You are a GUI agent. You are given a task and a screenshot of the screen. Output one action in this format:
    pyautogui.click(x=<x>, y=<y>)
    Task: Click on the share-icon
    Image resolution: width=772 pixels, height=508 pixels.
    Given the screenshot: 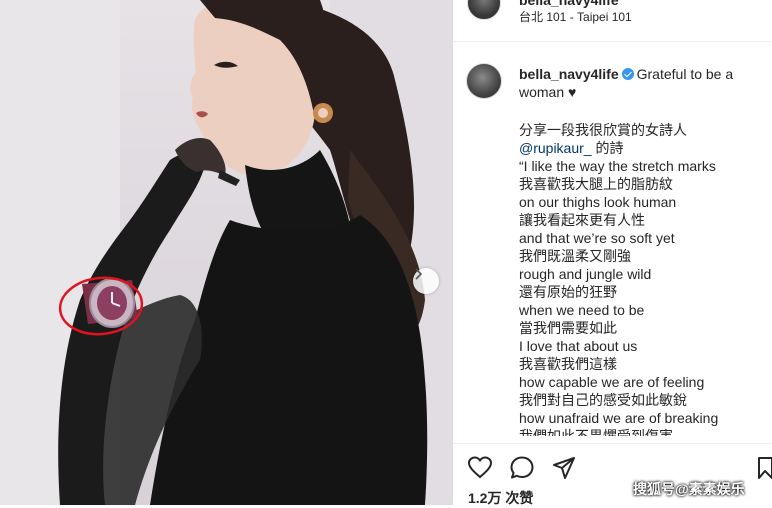 What is the action you would take?
    pyautogui.click(x=564, y=468)
    